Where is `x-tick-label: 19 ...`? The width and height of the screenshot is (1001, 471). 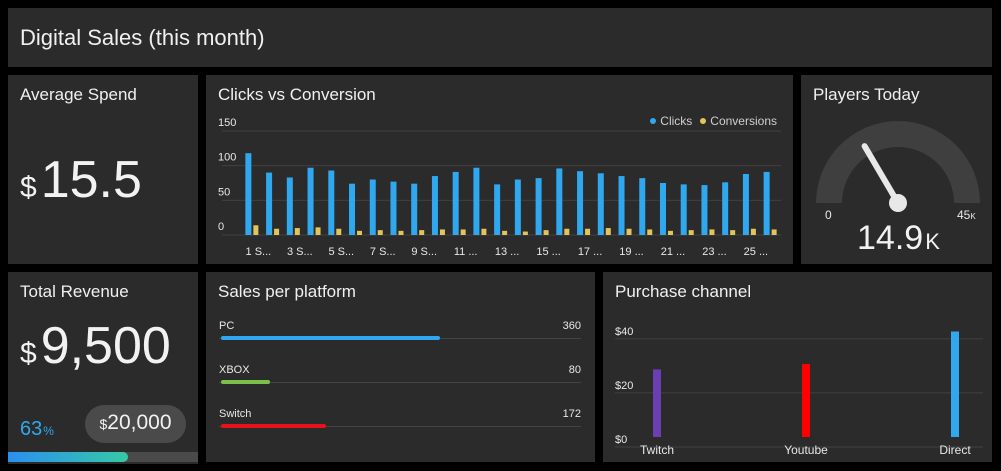 x-tick-label: 19 ... is located at coordinates (631, 252).